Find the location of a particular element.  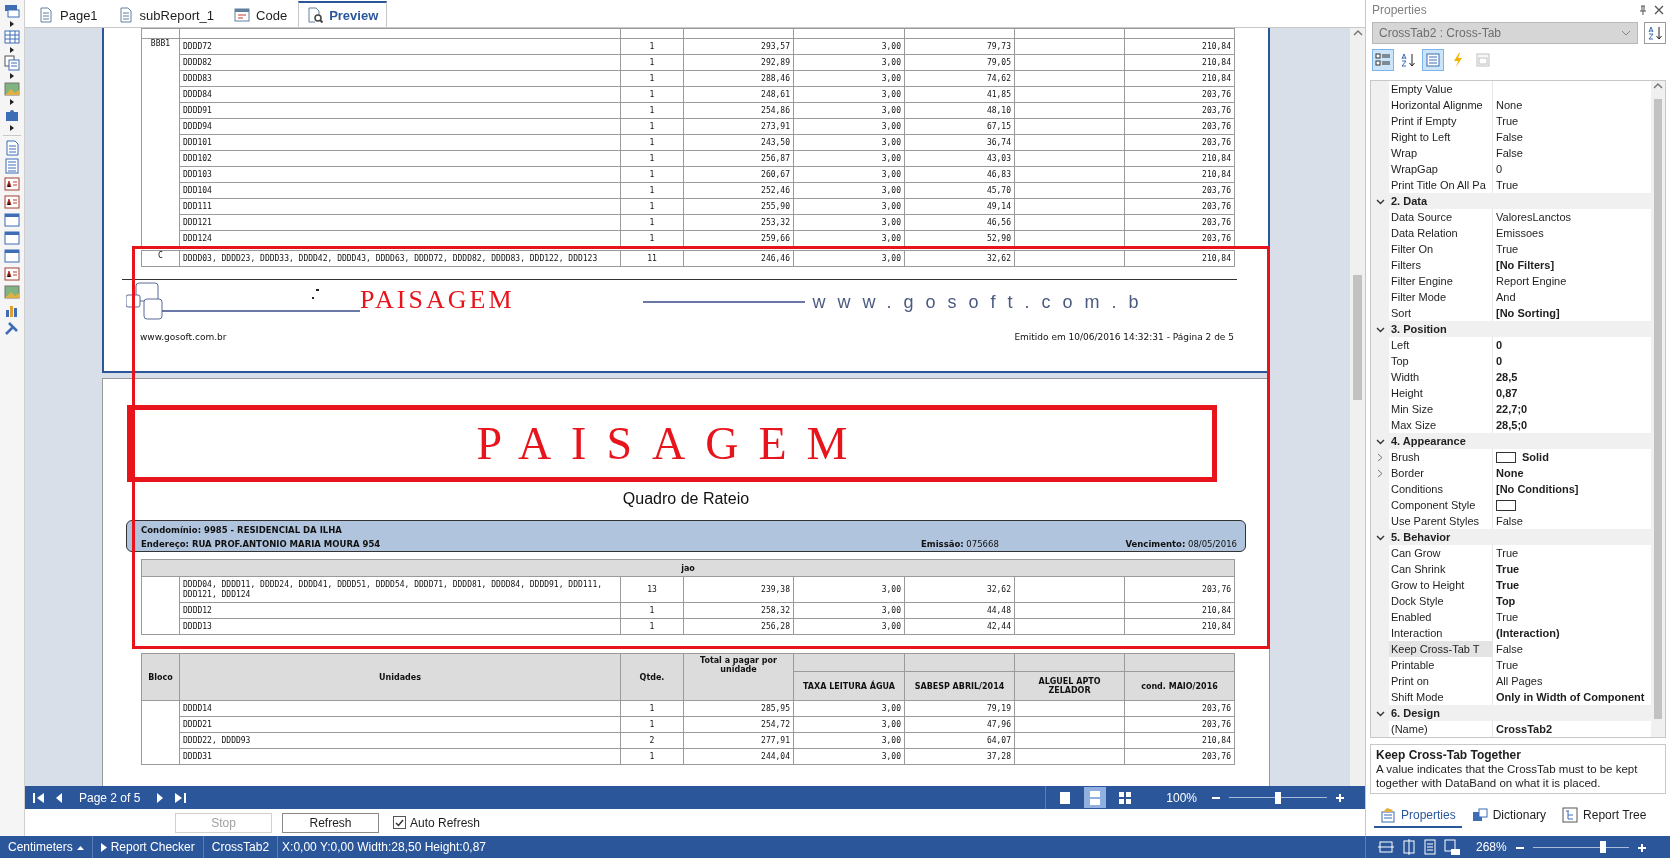

category-label: 5. Behavior is located at coordinates (1520, 537).